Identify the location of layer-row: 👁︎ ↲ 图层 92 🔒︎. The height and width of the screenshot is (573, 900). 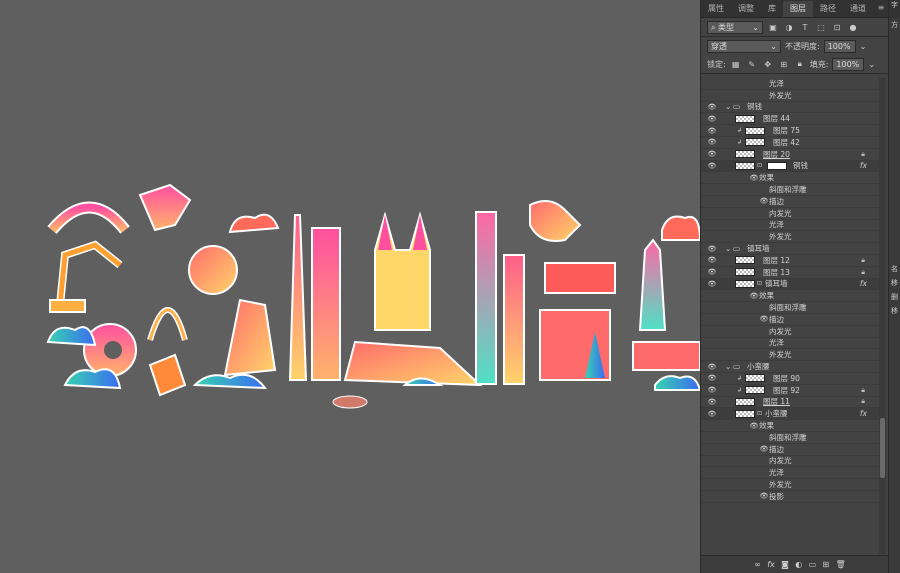
(790, 391).